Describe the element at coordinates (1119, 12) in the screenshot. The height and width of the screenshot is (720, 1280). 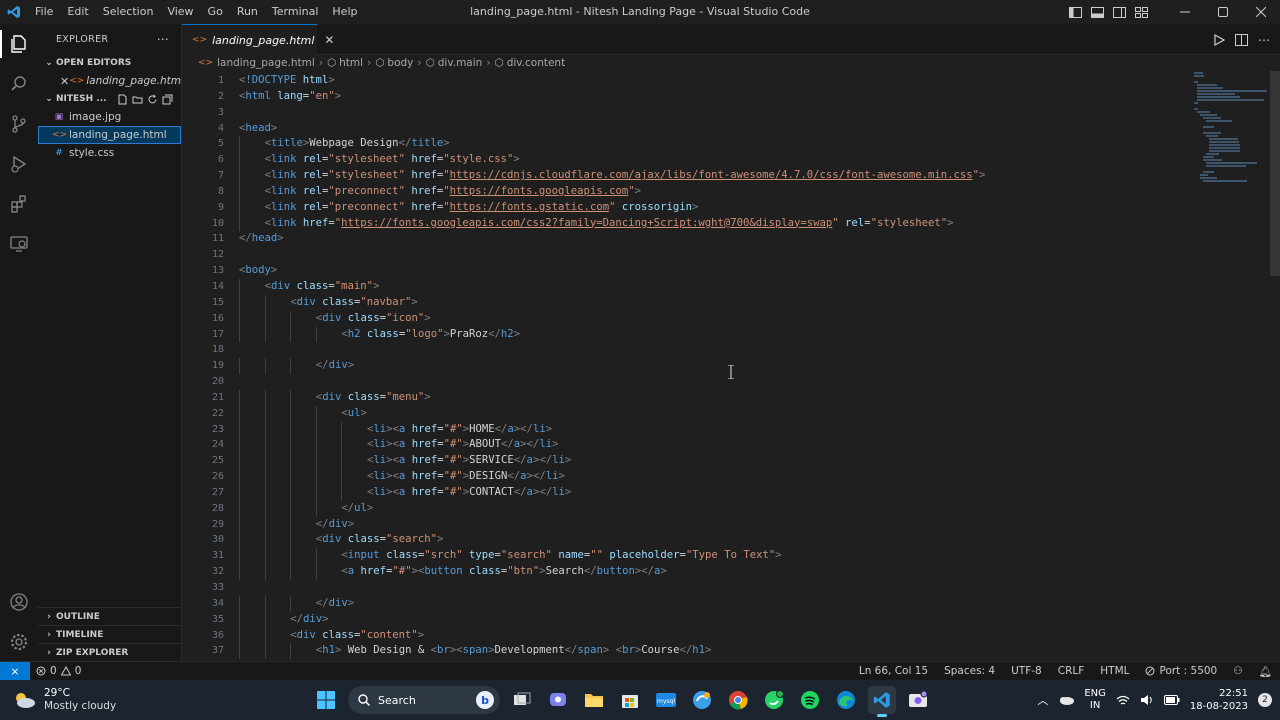
I see `toggle-secondary-sidebar-icon` at that location.